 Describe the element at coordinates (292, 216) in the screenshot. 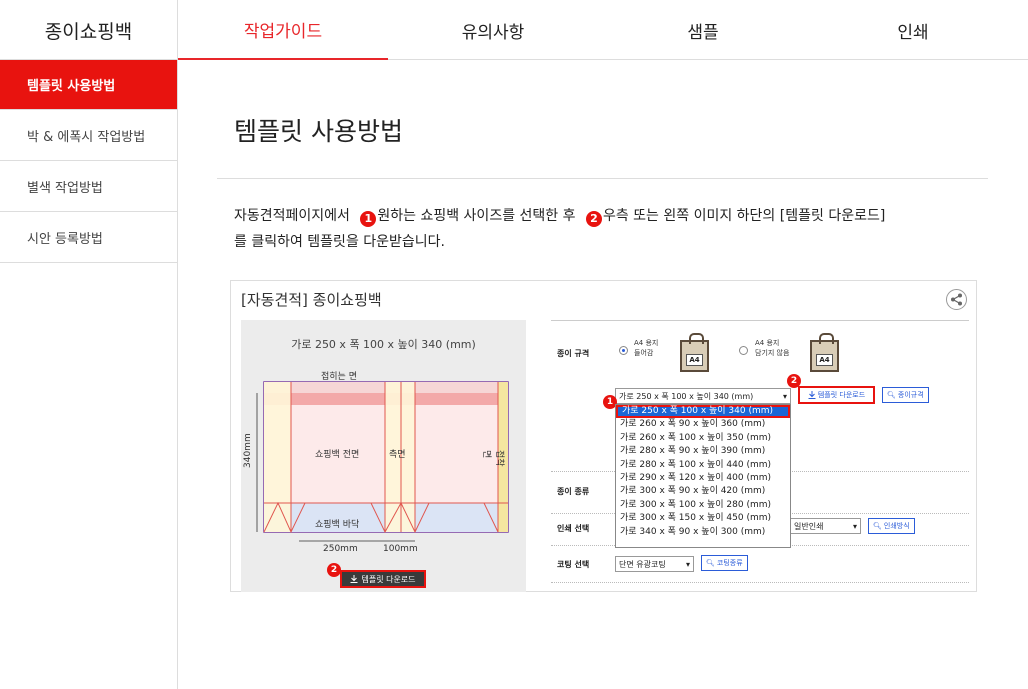

I see `desc-text-1: 자동견적페이지에서` at that location.